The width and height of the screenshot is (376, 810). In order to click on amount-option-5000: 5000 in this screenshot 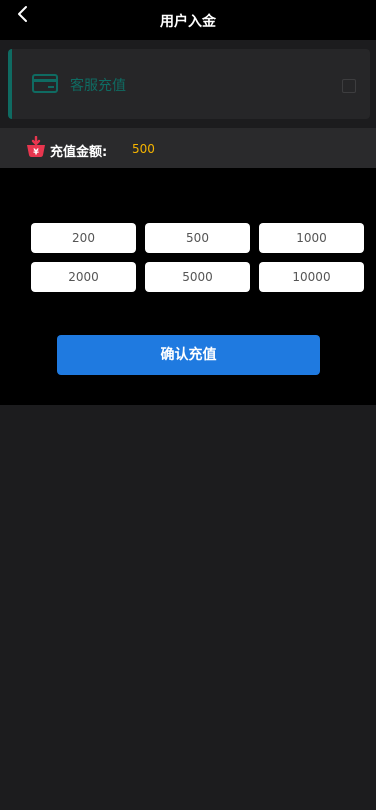, I will do `click(197, 277)`.